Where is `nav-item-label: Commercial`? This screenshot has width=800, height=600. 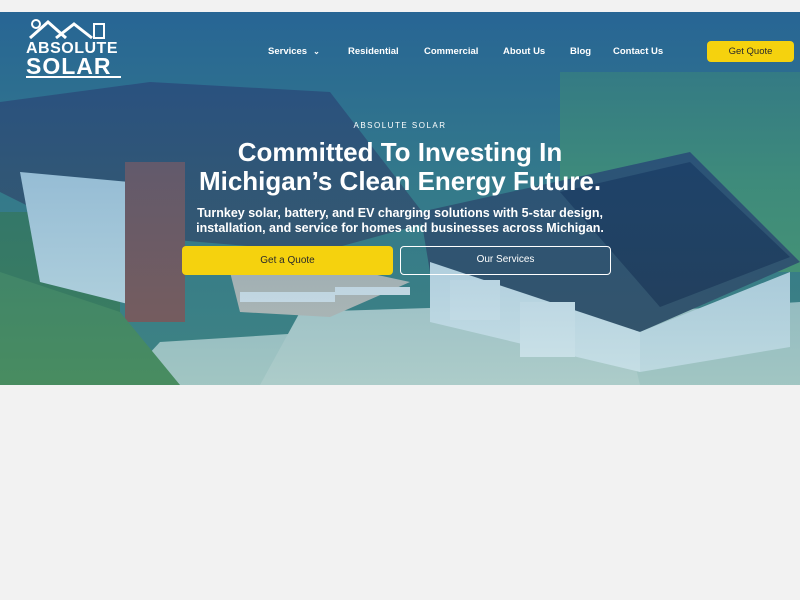
nav-item-label: Commercial is located at coordinates (451, 51).